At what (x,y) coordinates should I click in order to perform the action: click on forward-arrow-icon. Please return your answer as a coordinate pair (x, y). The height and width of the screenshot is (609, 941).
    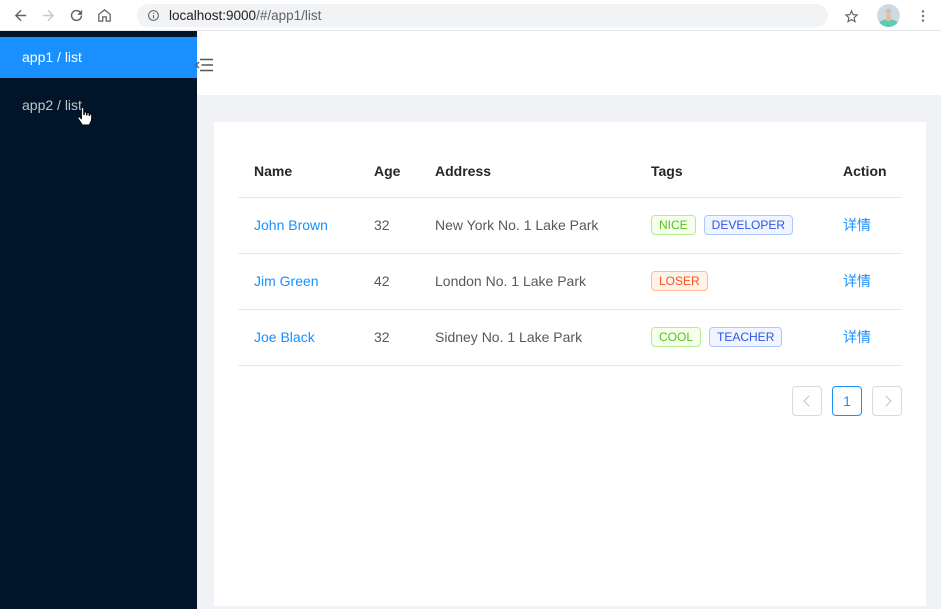
    Looking at the image, I should click on (48, 15).